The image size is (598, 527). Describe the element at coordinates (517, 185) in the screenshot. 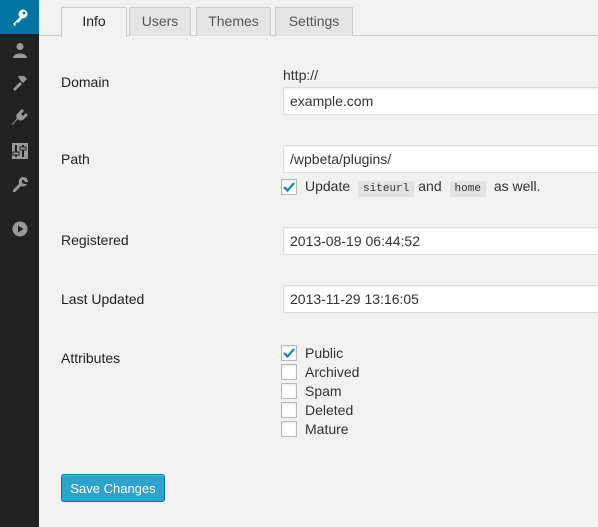

I see `update-text-3: as well.` at that location.